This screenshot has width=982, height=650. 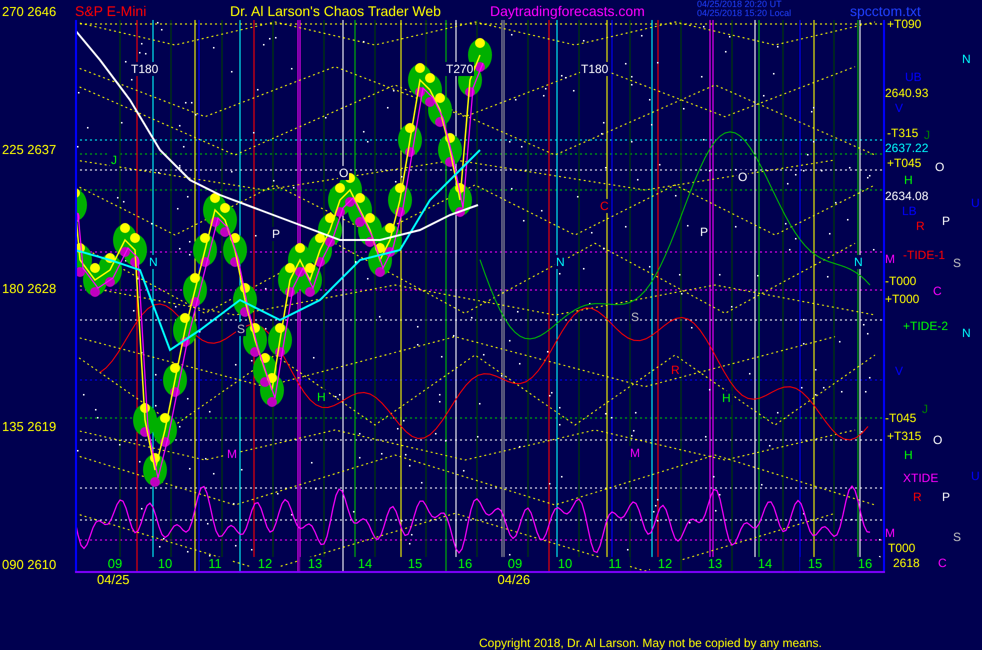 I want to click on level-label: 2640.93, so click(x=906, y=93).